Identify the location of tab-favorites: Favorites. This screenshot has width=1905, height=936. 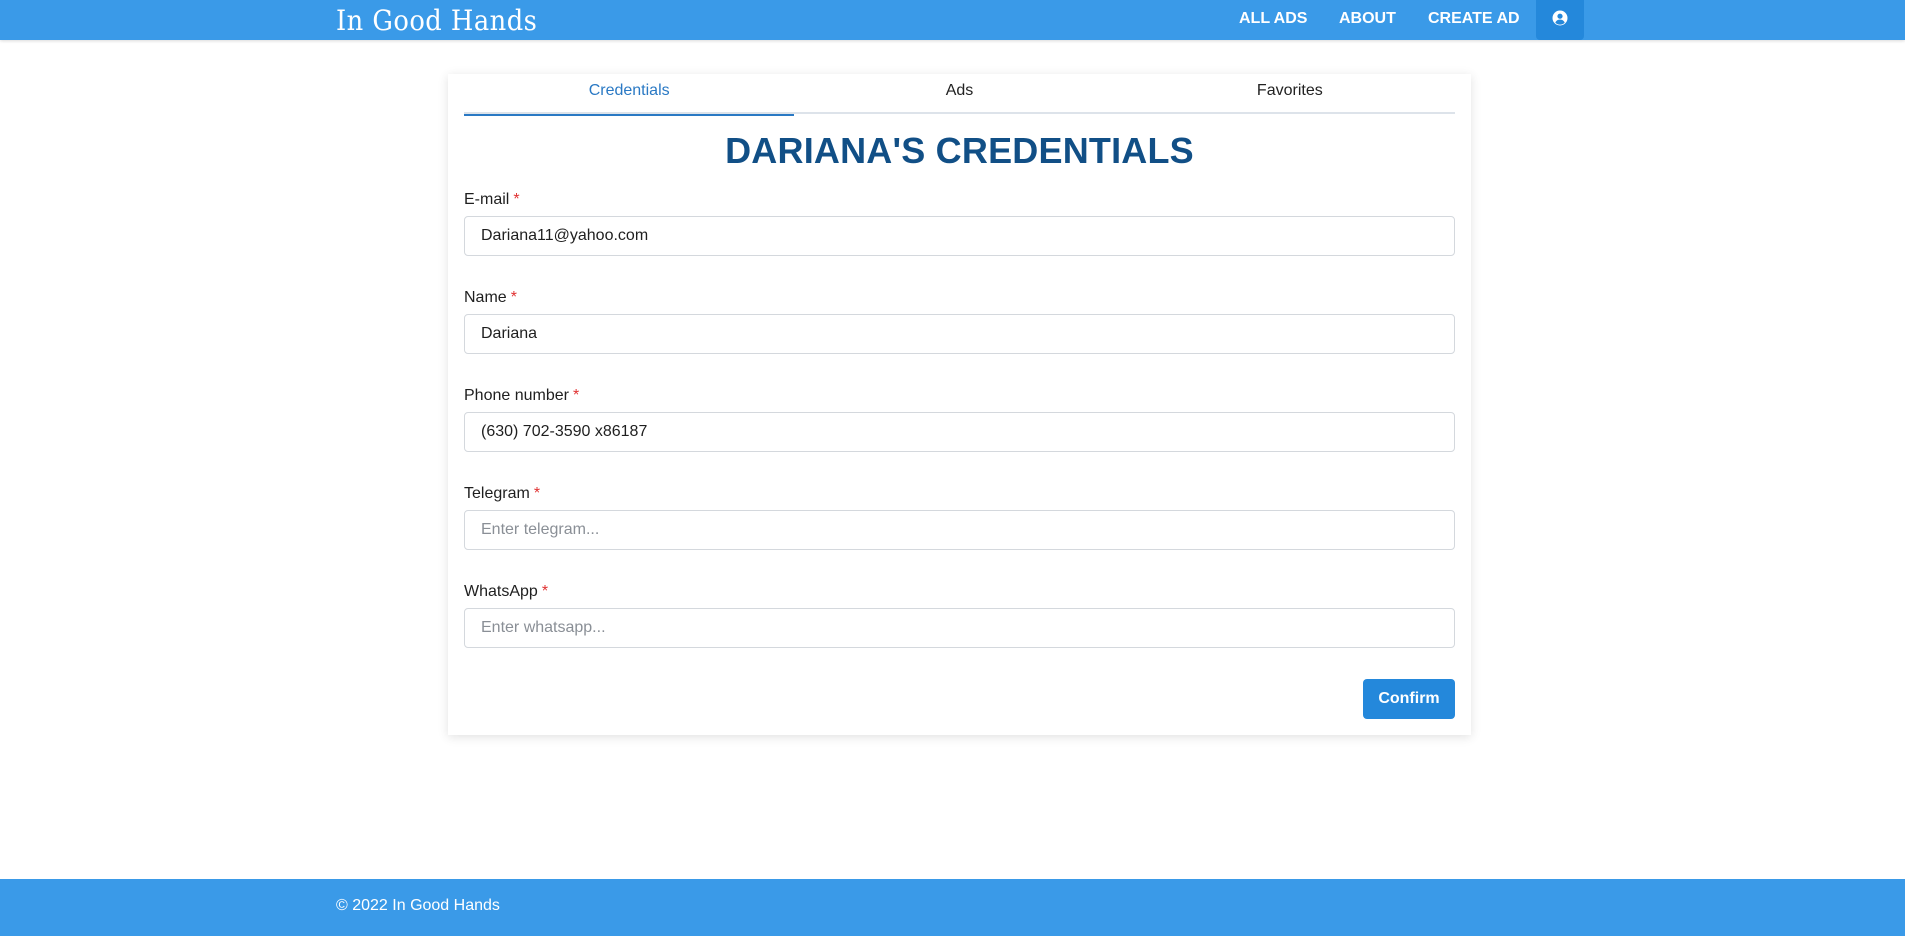
(1290, 94).